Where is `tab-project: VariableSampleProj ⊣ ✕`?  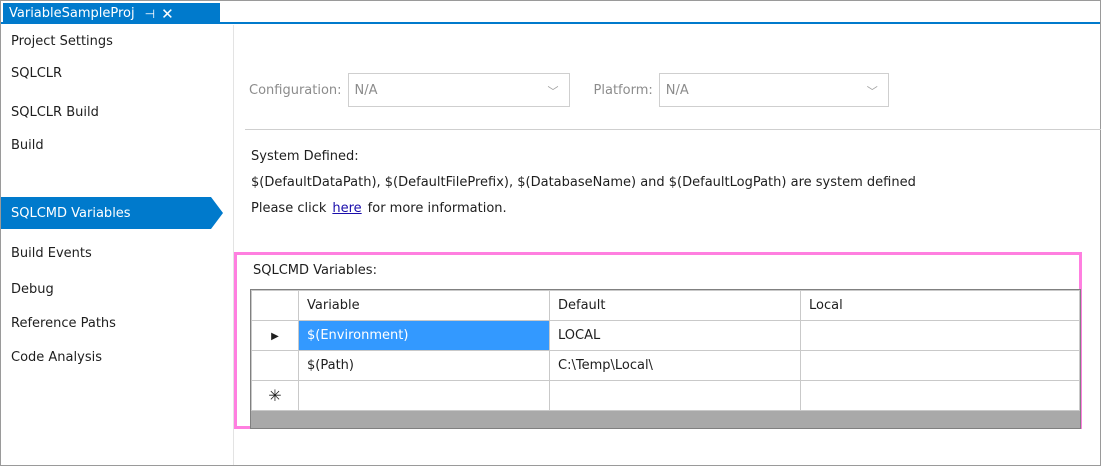
tab-project: VariableSampleProj ⊣ ✕ is located at coordinates (111, 13).